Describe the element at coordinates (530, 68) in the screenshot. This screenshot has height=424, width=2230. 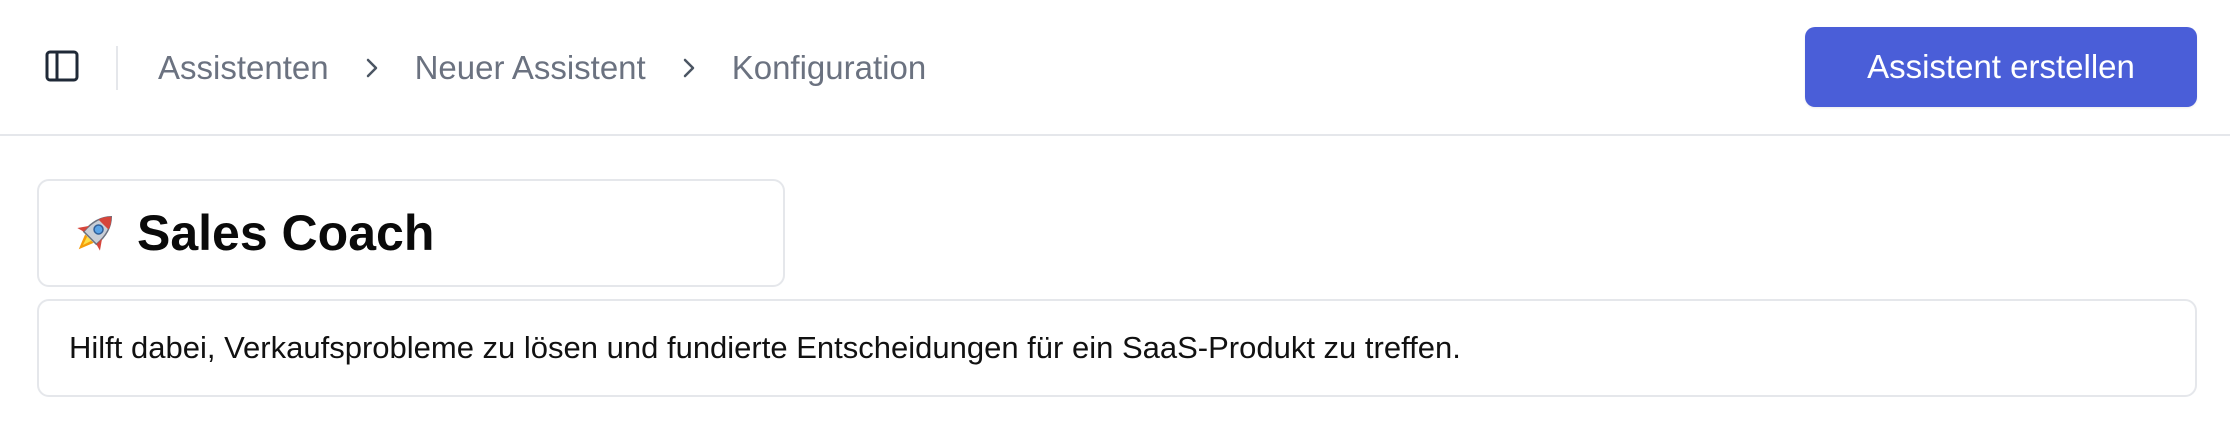
I see `breadcrumb-item-neuer-assistent: Neuer Assistent` at that location.